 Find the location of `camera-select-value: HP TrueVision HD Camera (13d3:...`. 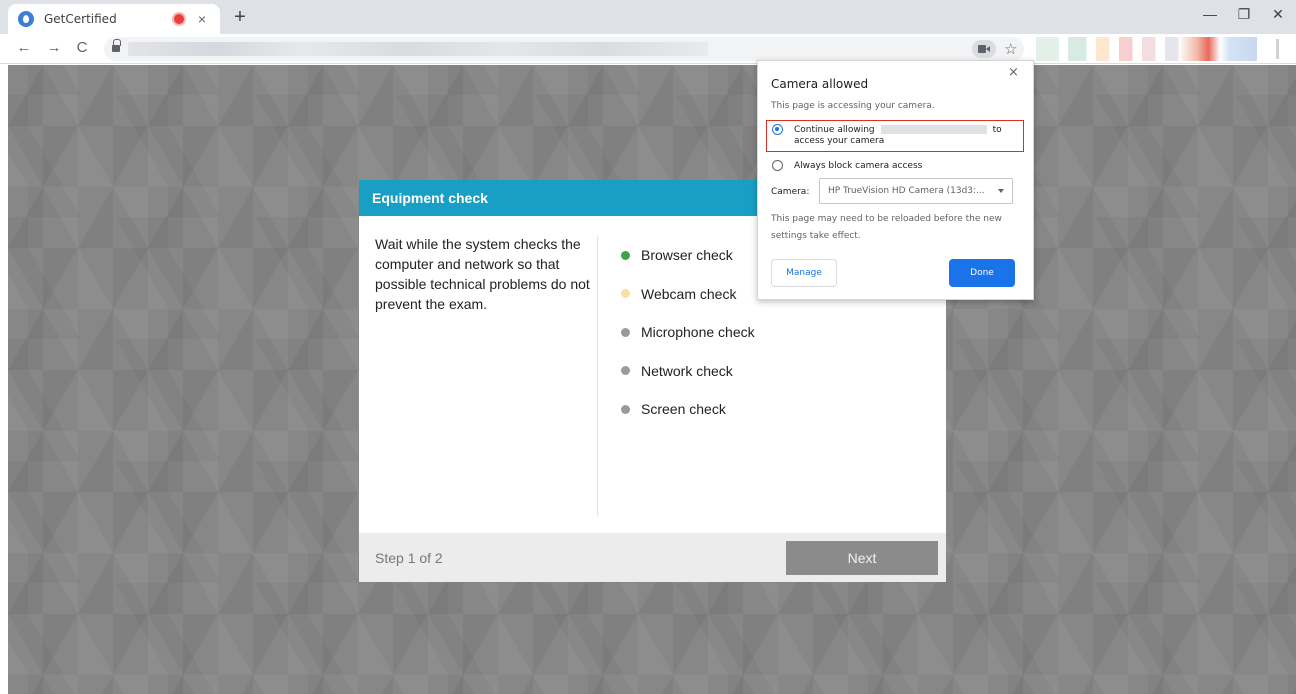

camera-select-value: HP TrueVision HD Camera (13d3:... is located at coordinates (906, 191).